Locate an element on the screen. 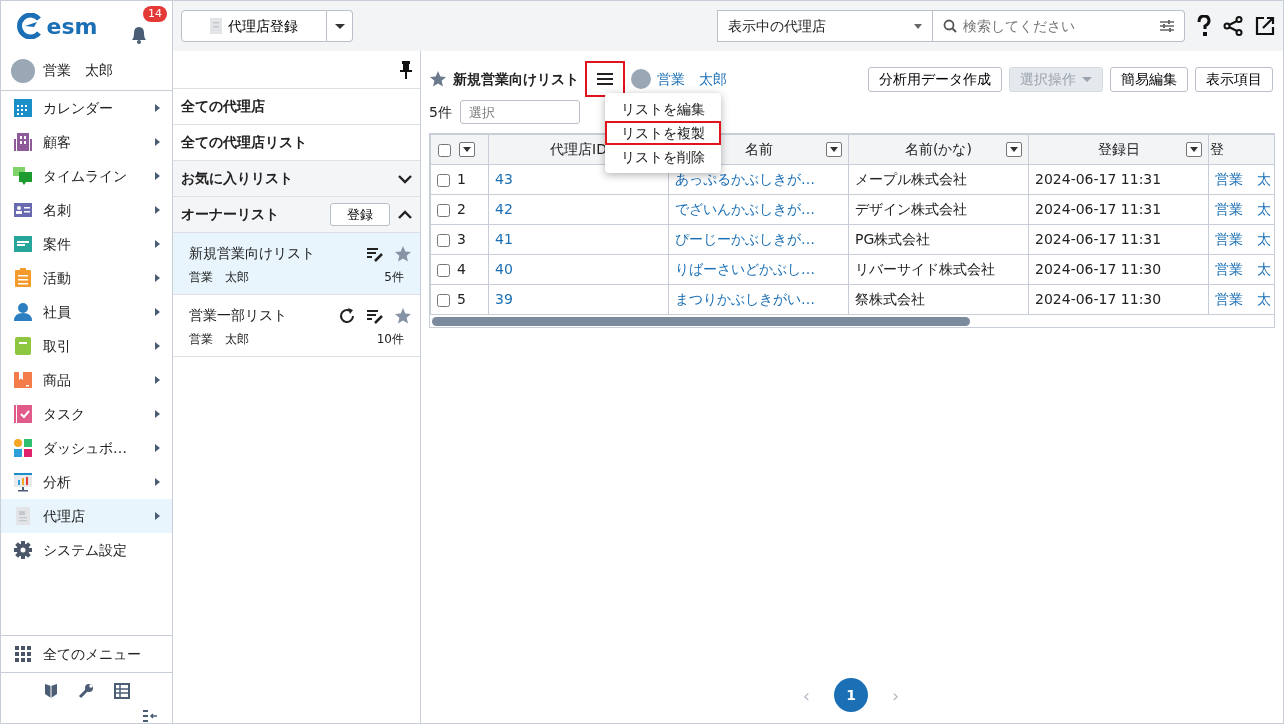 Image resolution: width=1284 pixels, height=724 pixels. row-number: 1 is located at coordinates (461, 179).